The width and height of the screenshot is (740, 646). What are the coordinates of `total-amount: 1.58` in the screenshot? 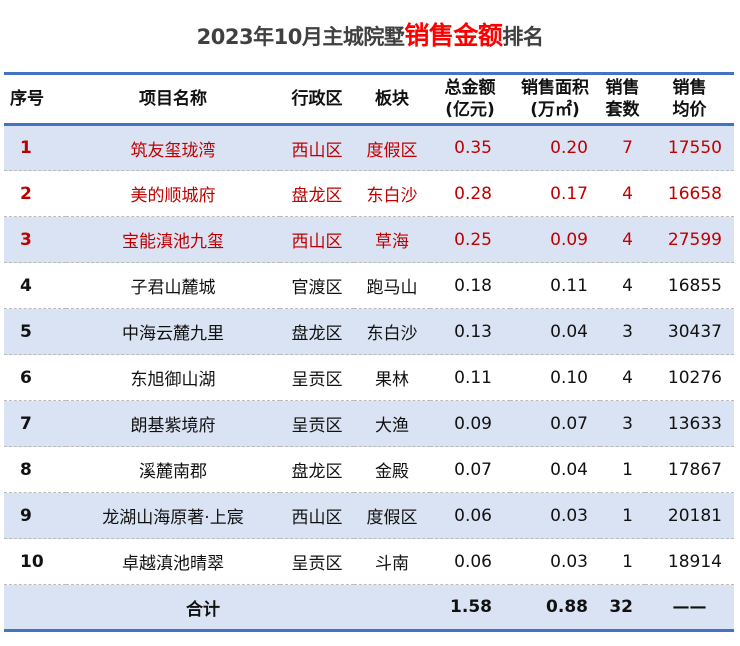 It's located at (471, 607).